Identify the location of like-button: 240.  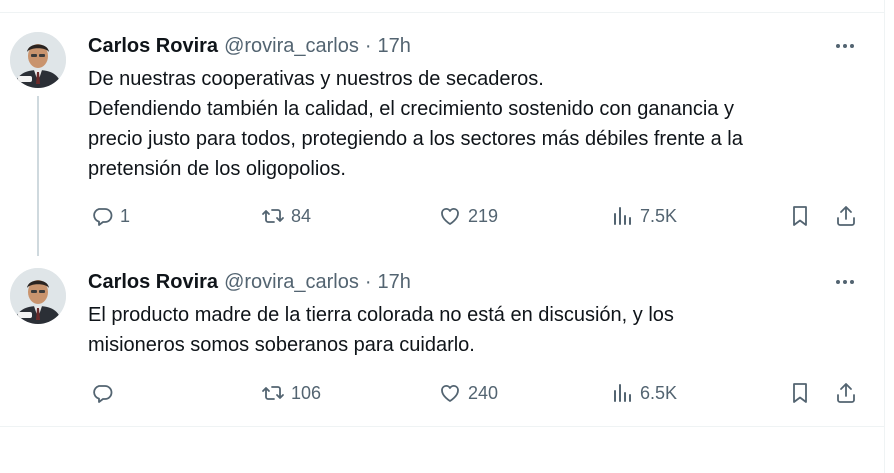
(468, 393).